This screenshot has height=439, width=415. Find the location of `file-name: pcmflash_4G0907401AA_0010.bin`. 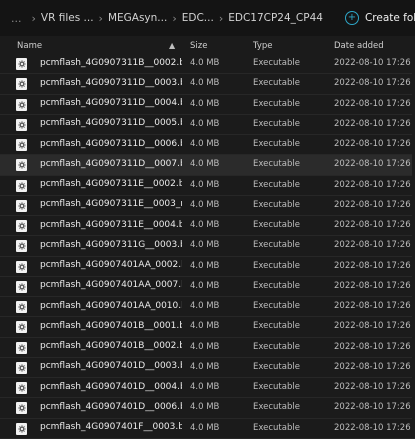

file-name: pcmflash_4G0907401AA_0010.bin is located at coordinates (111, 305).